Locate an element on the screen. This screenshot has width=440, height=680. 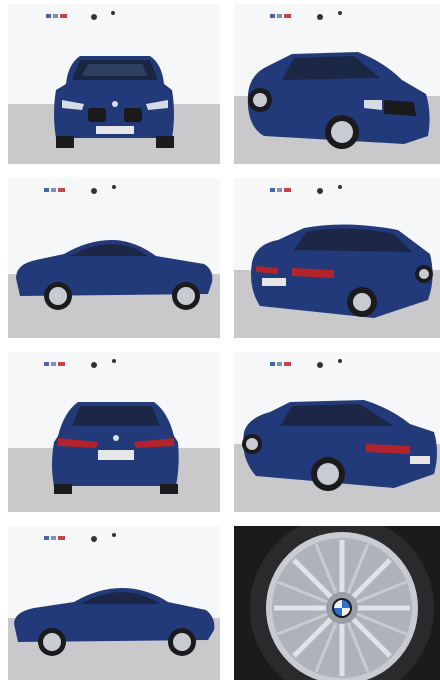
photo-rear-three-quarter-right is located at coordinates (337, 258).